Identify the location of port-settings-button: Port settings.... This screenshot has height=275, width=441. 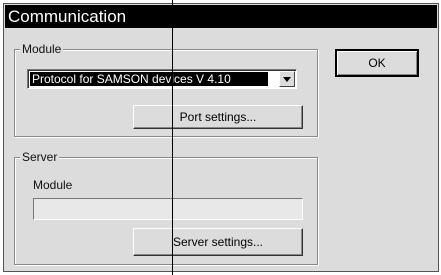
(218, 117).